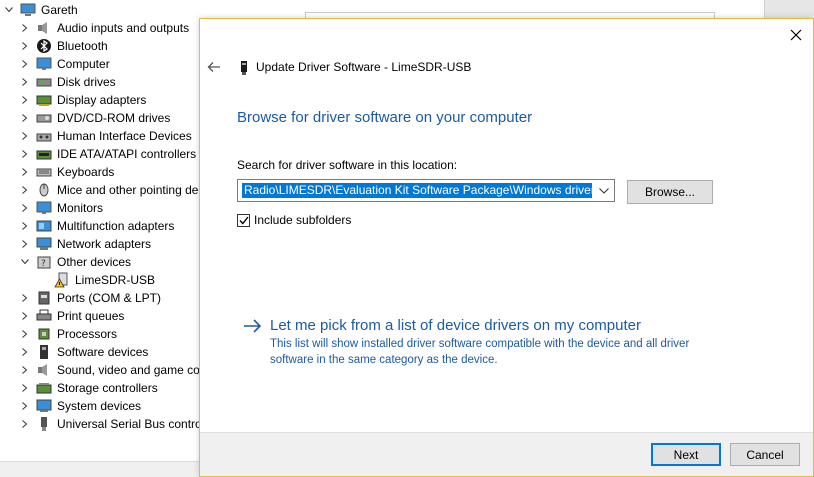 This screenshot has height=477, width=814. What do you see at coordinates (44, 370) in the screenshot?
I see `speaker-icon` at bounding box center [44, 370].